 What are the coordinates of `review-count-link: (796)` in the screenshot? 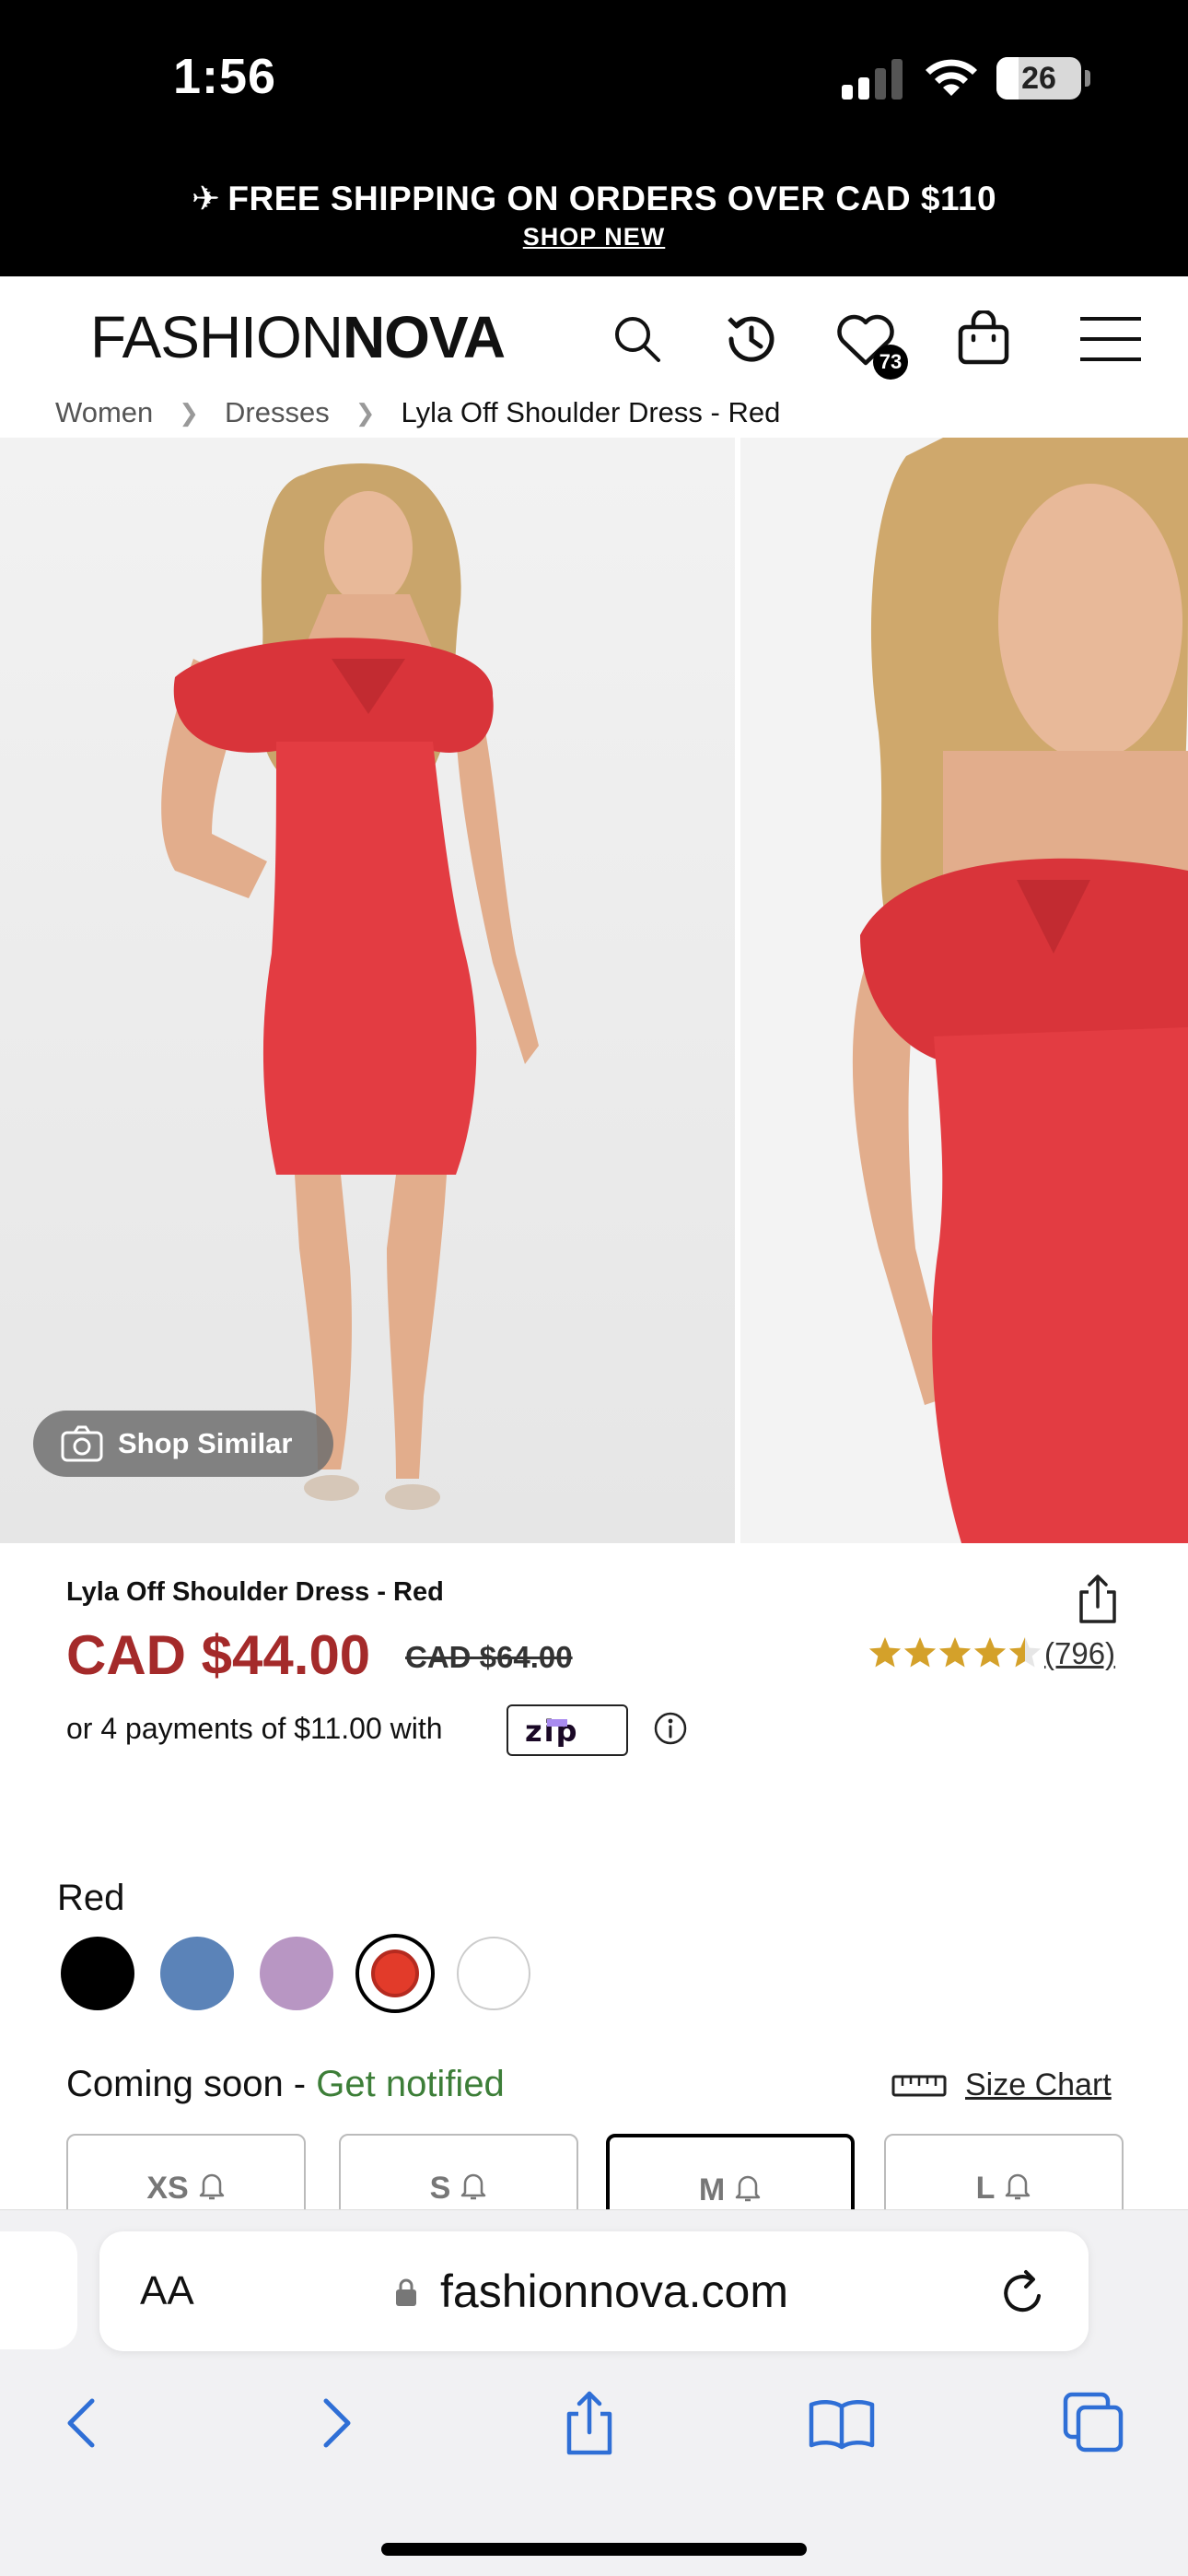 It's located at (1079, 1653).